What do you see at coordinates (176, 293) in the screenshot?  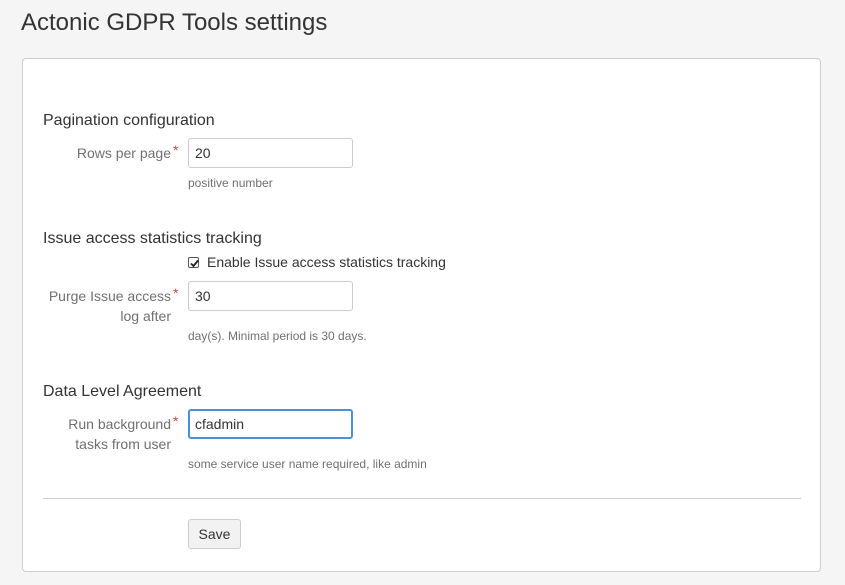 I see `purge-log-required-mark: *` at bounding box center [176, 293].